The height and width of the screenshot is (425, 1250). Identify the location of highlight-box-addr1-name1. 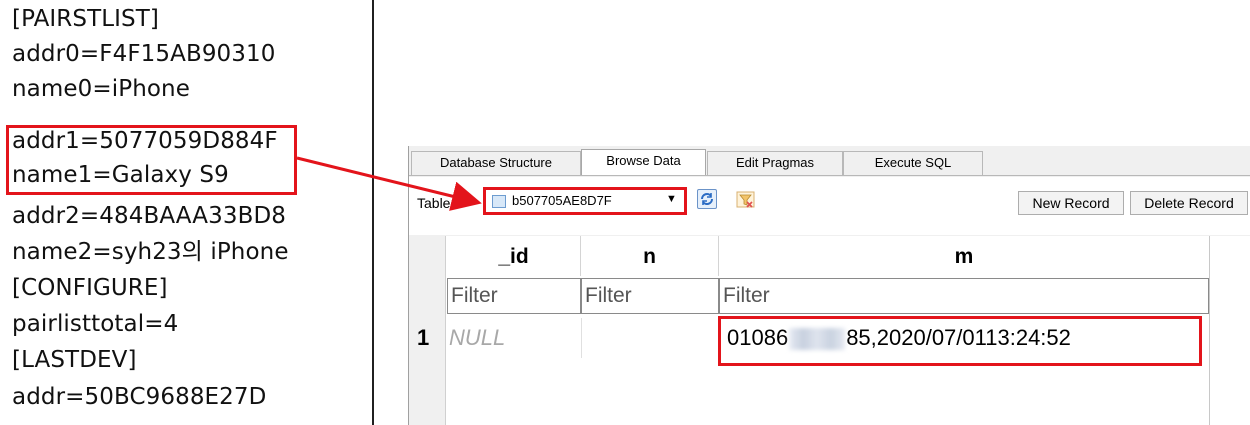
(151, 160).